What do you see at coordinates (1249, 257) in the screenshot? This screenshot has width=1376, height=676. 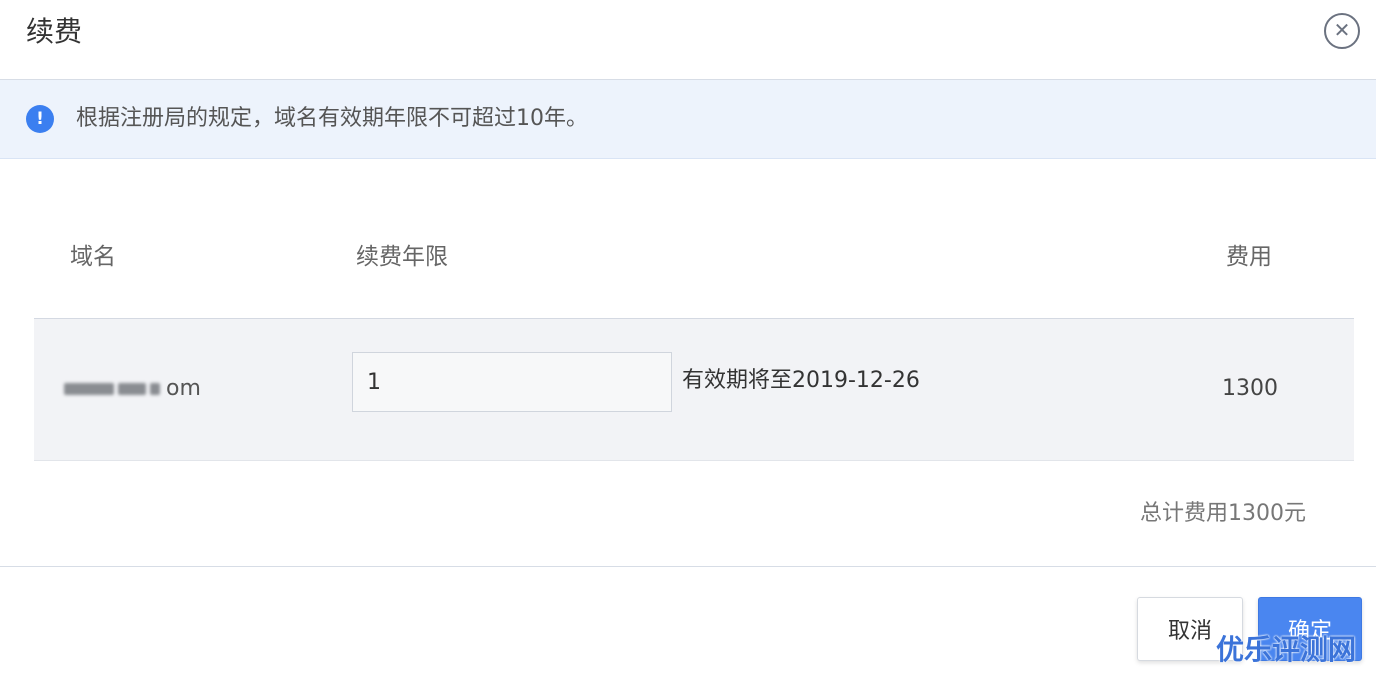 I see `column-header-fee: 费用` at bounding box center [1249, 257].